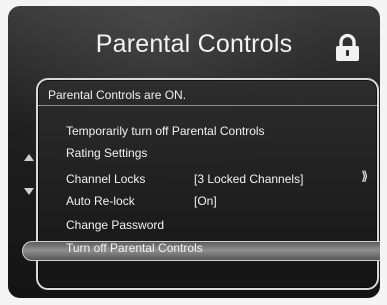 Image resolution: width=387 pixels, height=305 pixels. Describe the element at coordinates (347, 47) in the screenshot. I see `lock-icon` at that location.